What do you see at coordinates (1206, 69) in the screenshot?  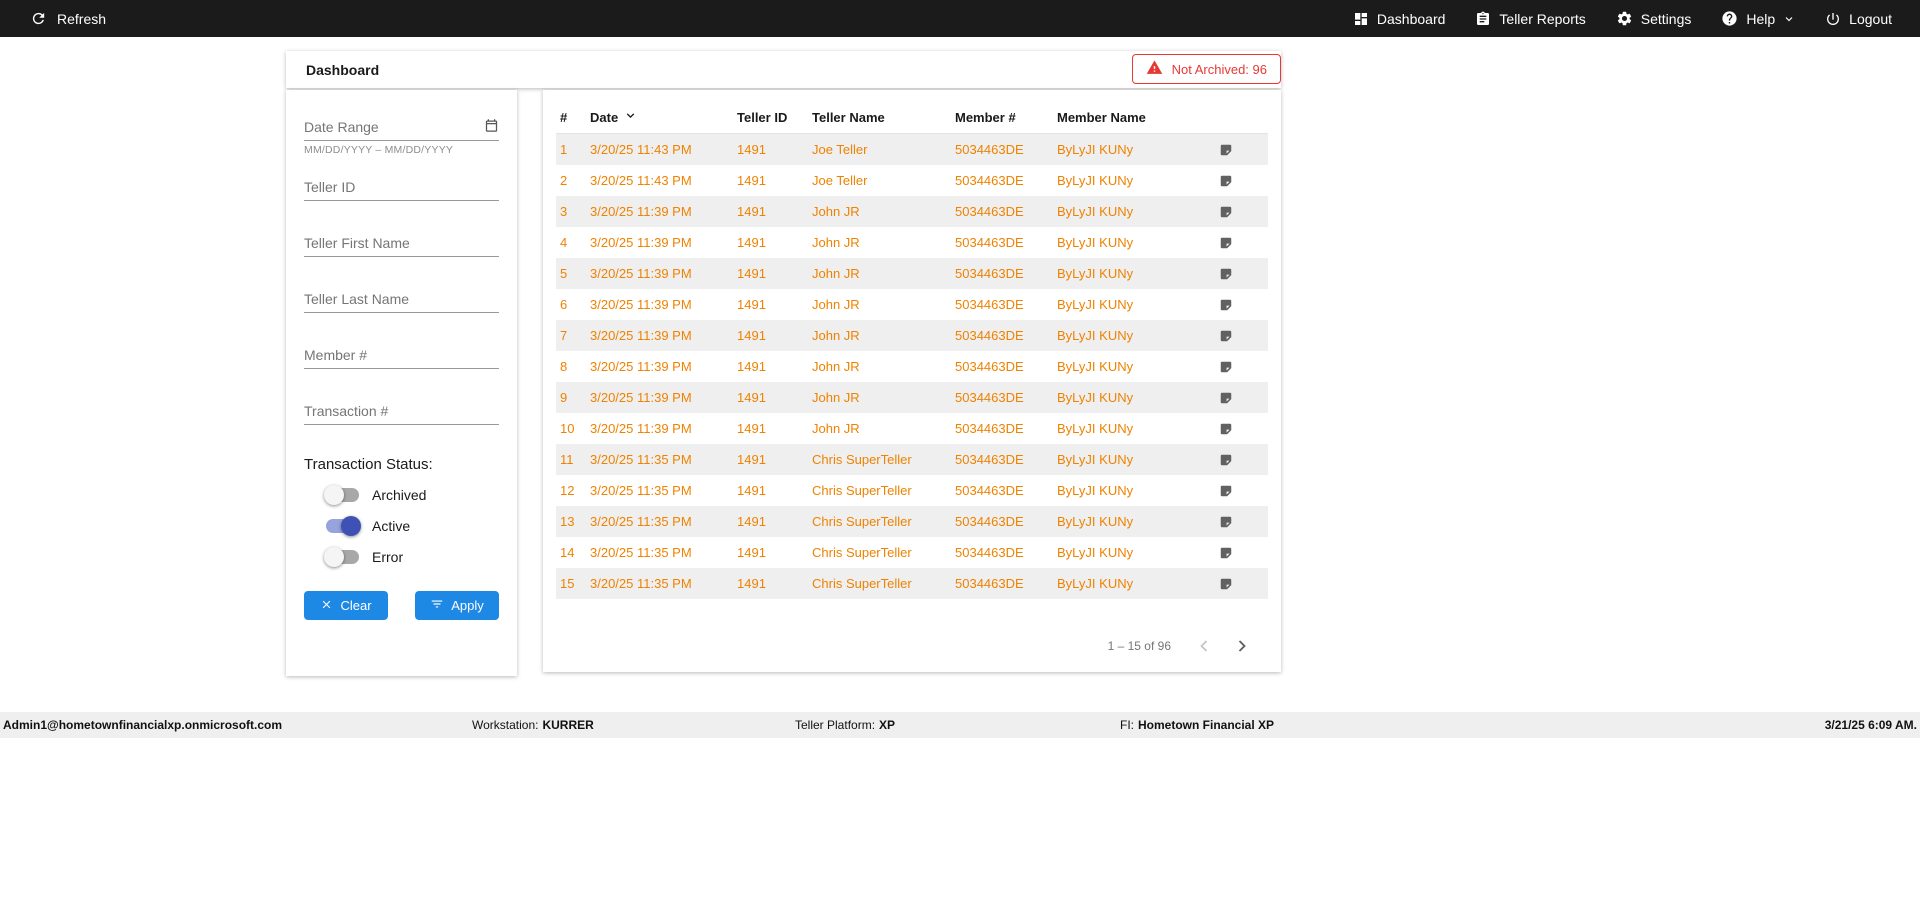 I see `not-archived-badge: Not Archived: 96` at bounding box center [1206, 69].